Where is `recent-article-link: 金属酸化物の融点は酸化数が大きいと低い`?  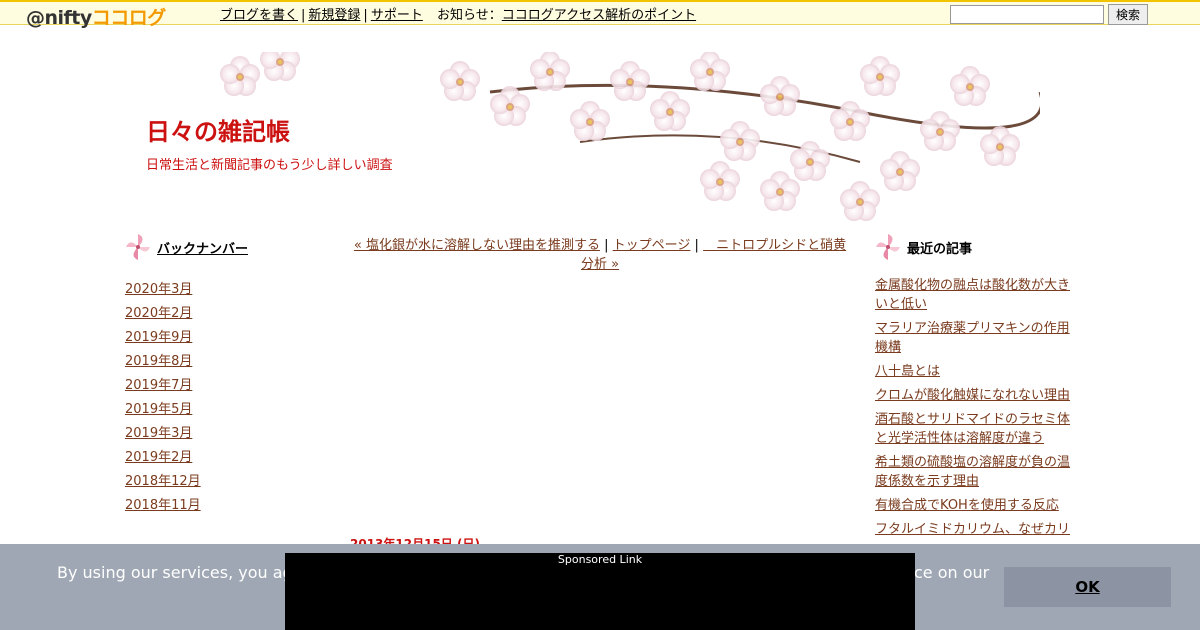
recent-article-link: 金属酸化物の融点は酸化数が大きいと低い is located at coordinates (975, 295).